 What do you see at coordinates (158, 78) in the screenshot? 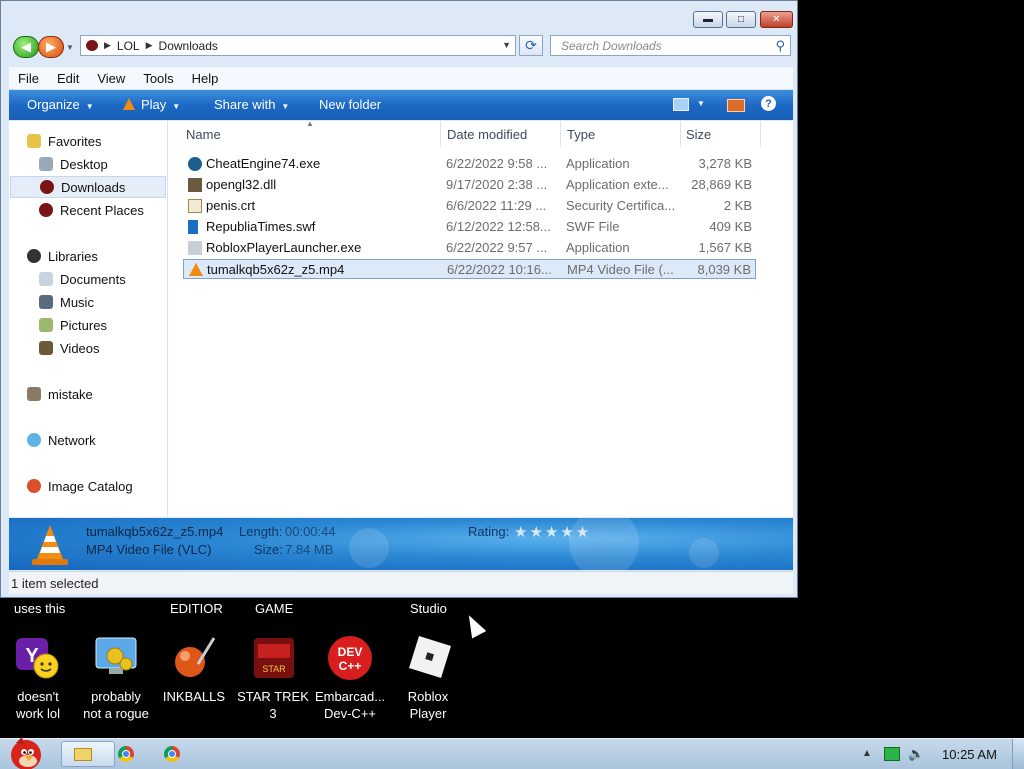
I see `menu-tools: Tools` at bounding box center [158, 78].